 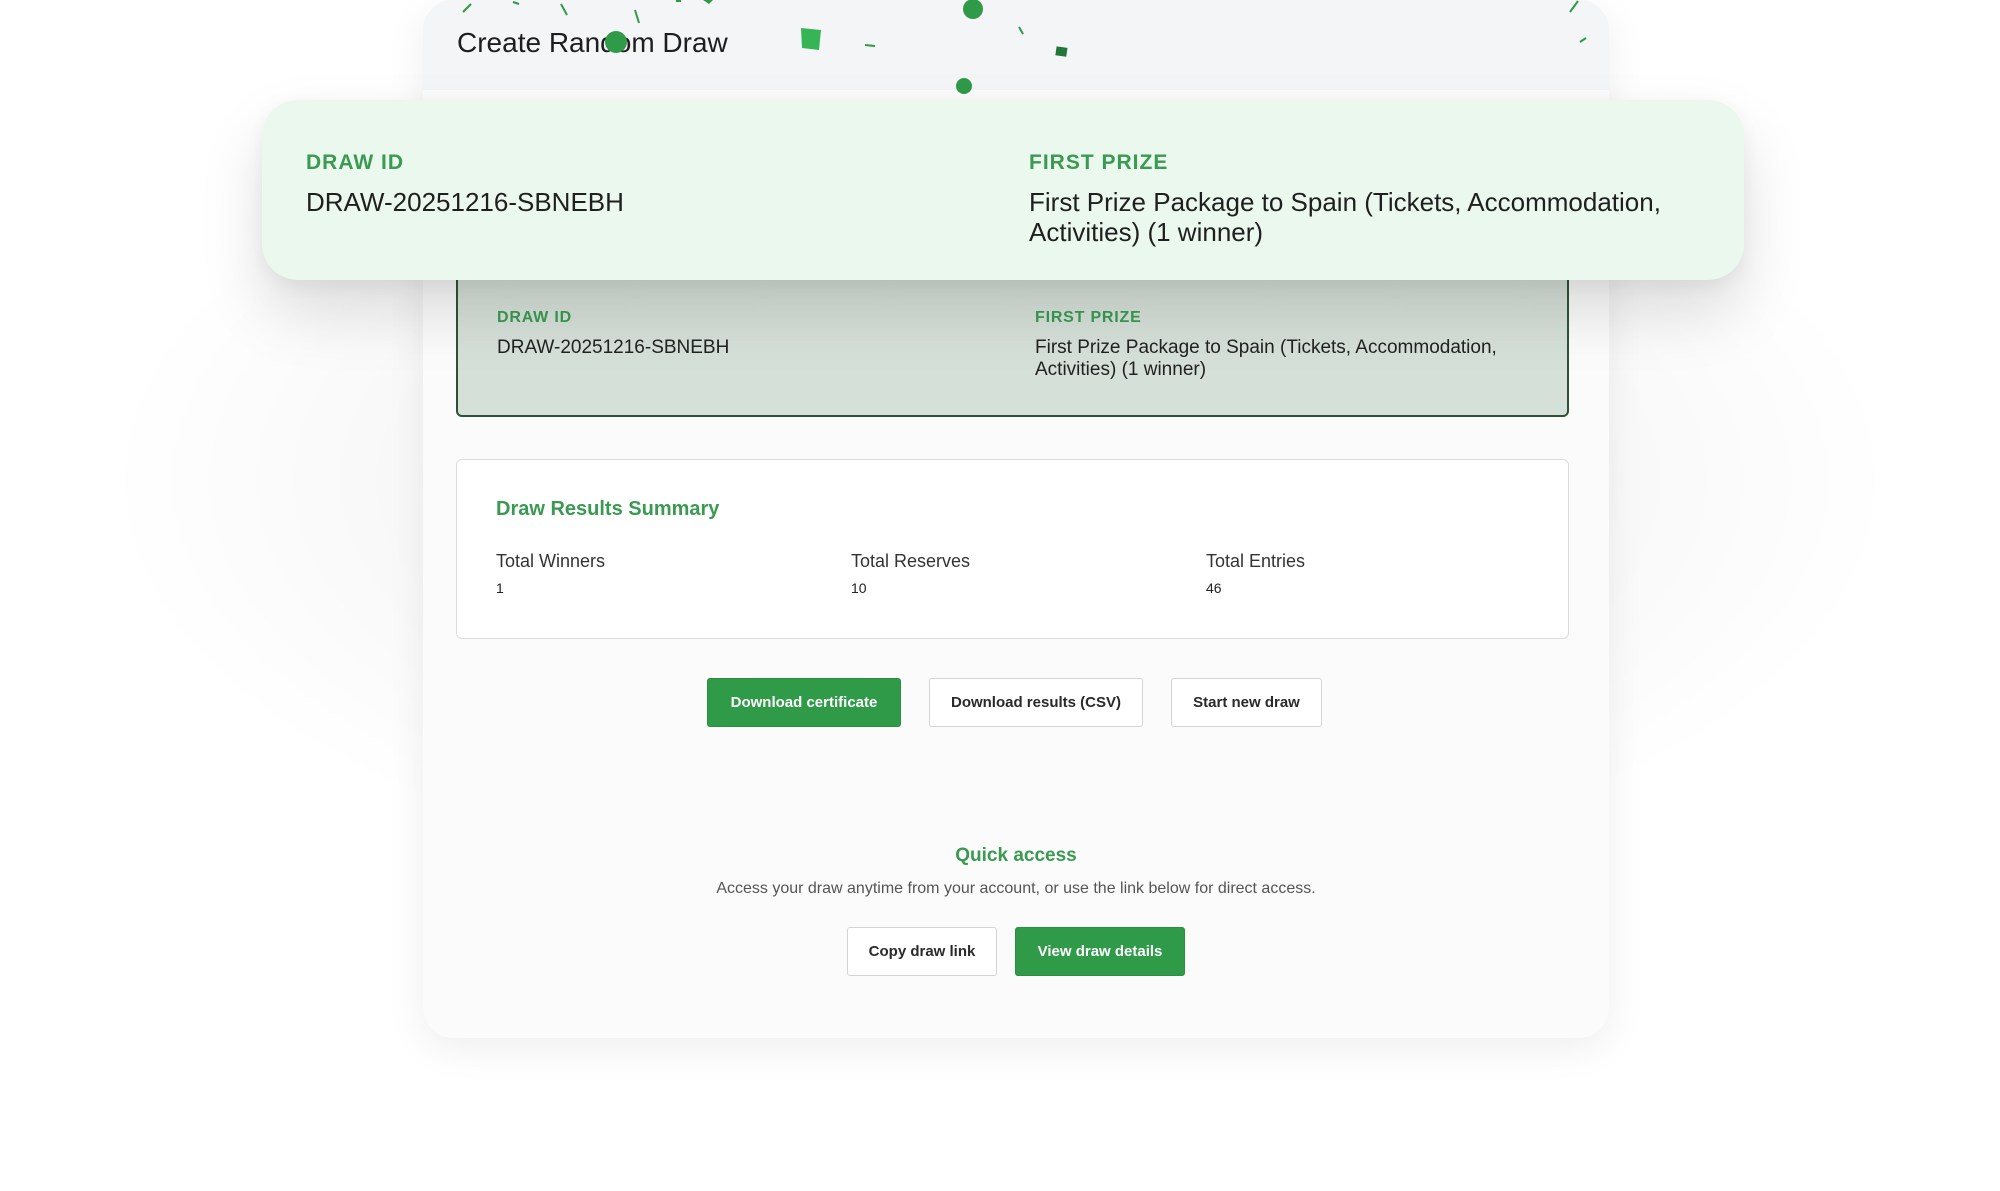 What do you see at coordinates (355, 162) in the screenshot?
I see `highlight-draw-id-label: DRAW ID` at bounding box center [355, 162].